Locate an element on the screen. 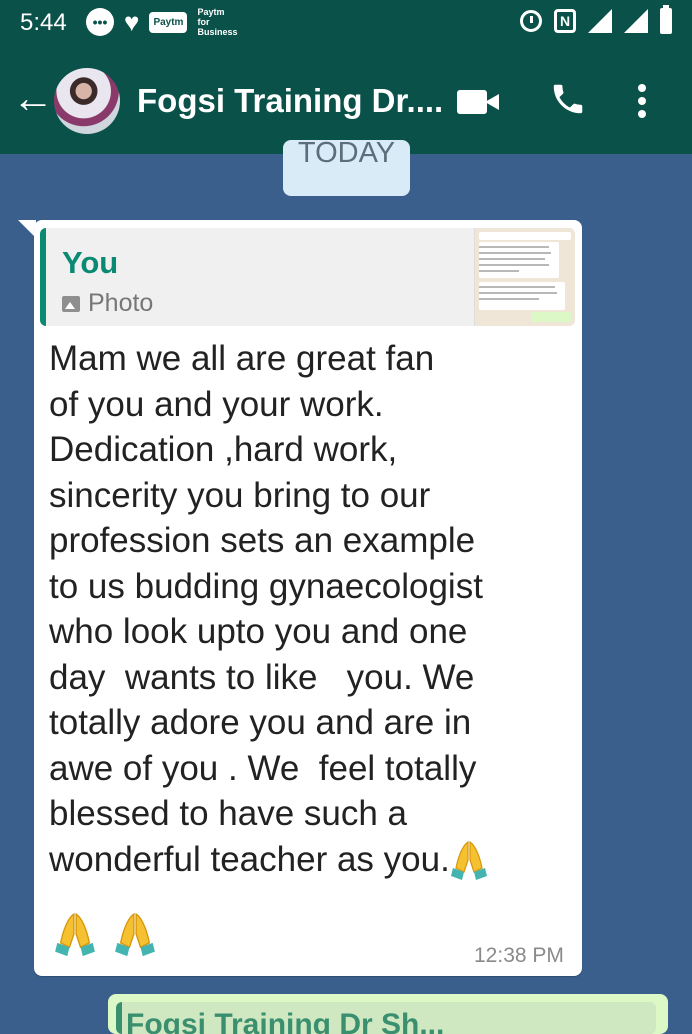  date-separator-label: TODAY is located at coordinates (346, 153).